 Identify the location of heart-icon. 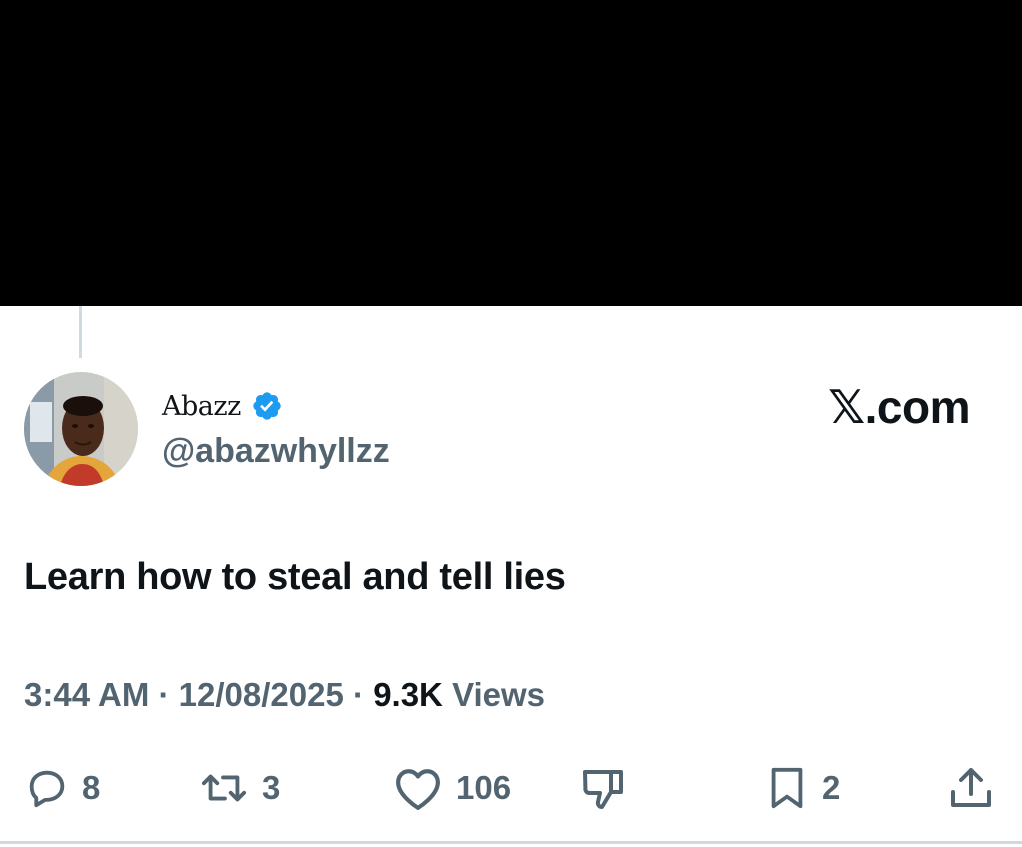
(418, 789).